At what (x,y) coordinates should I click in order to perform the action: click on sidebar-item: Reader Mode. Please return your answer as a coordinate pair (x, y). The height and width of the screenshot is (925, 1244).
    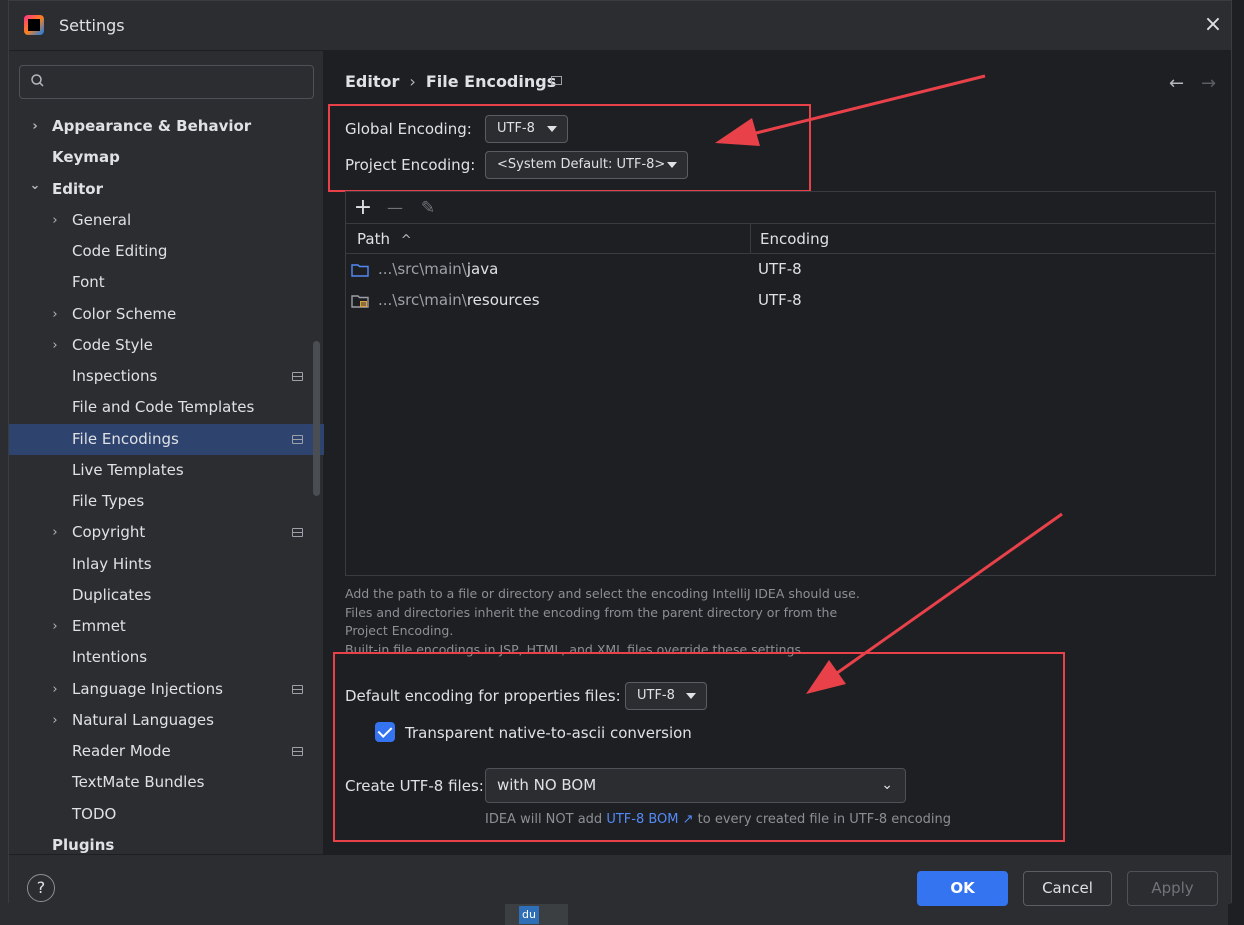
    Looking at the image, I should click on (166, 751).